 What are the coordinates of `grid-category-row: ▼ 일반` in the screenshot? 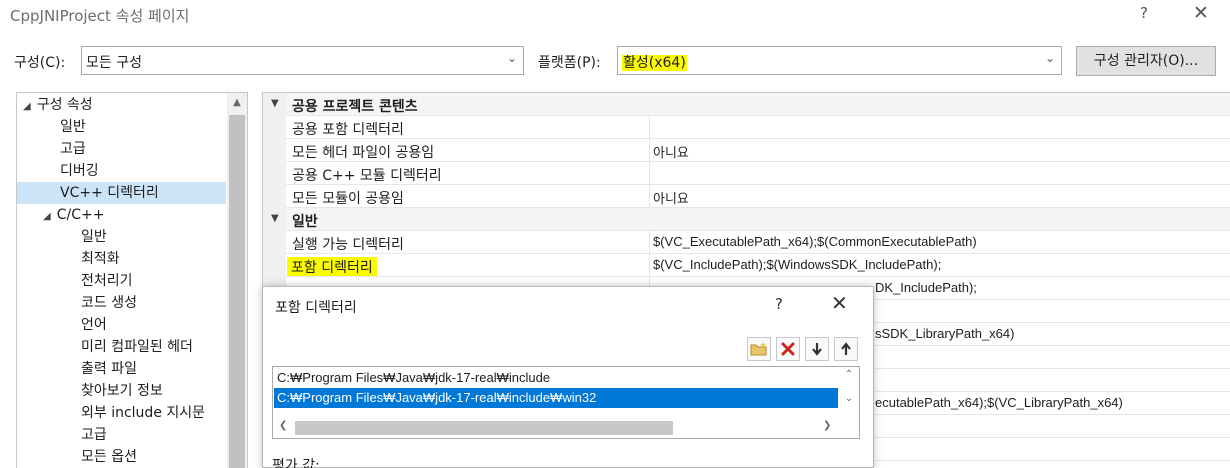 It's located at (746, 219).